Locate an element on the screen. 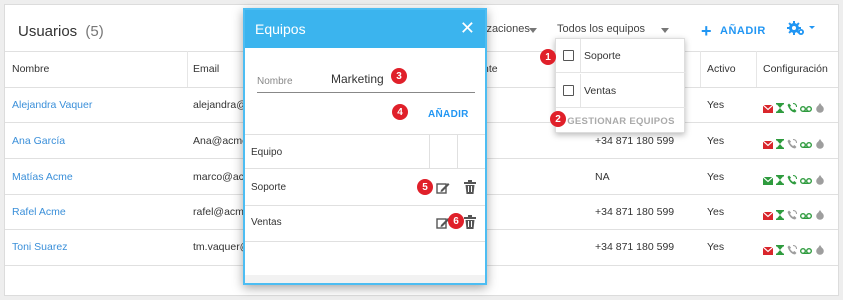  gear-icon is located at coordinates (801, 28).